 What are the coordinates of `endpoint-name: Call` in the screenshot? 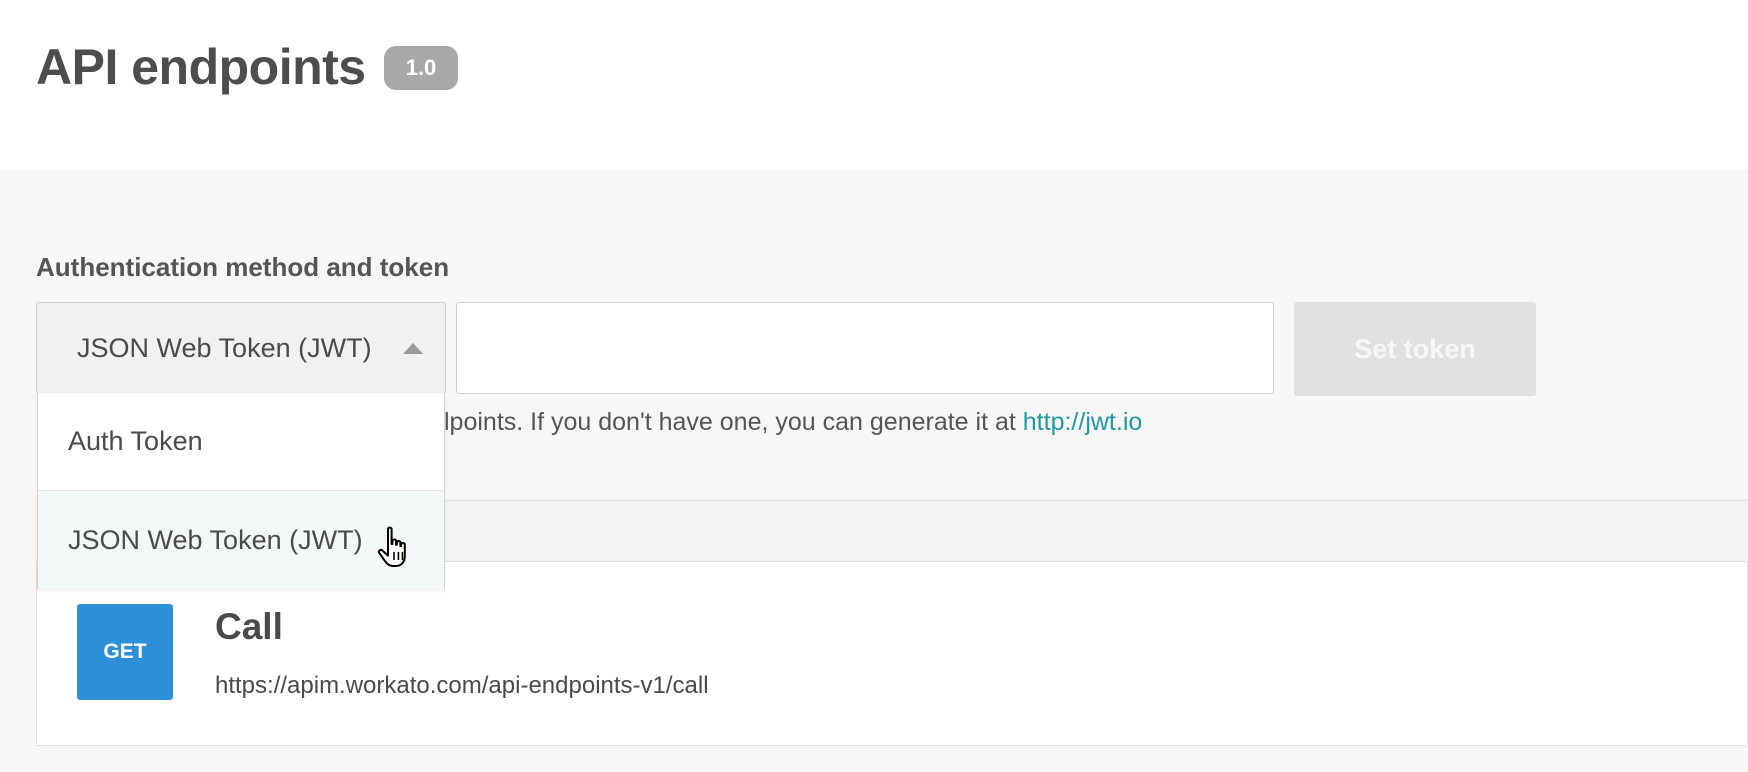 It's located at (249, 627).